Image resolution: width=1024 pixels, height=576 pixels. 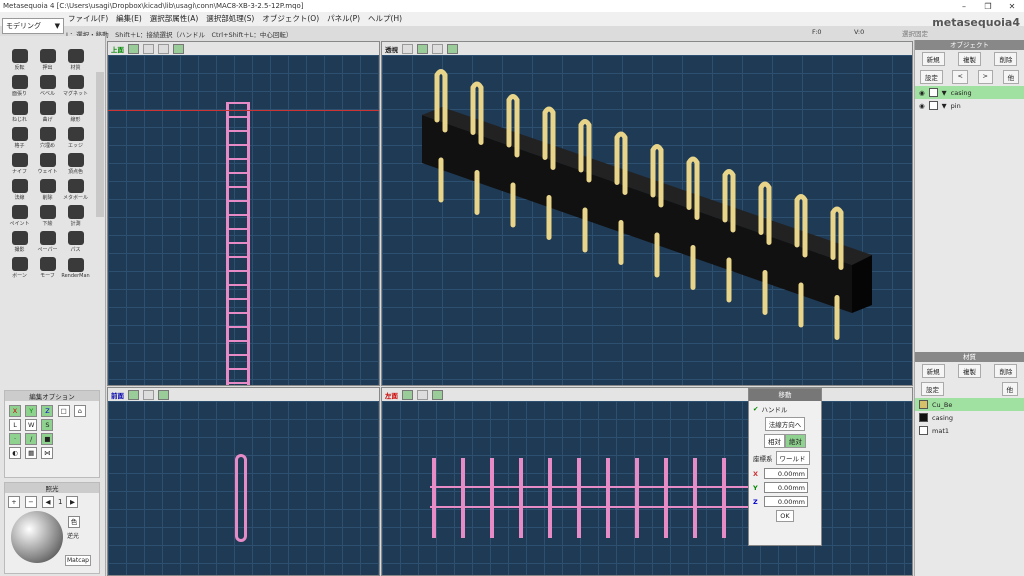 What do you see at coordinates (230, 18) in the screenshot?
I see `menu-select-proc: 選択部処理(S)` at bounding box center [230, 18].